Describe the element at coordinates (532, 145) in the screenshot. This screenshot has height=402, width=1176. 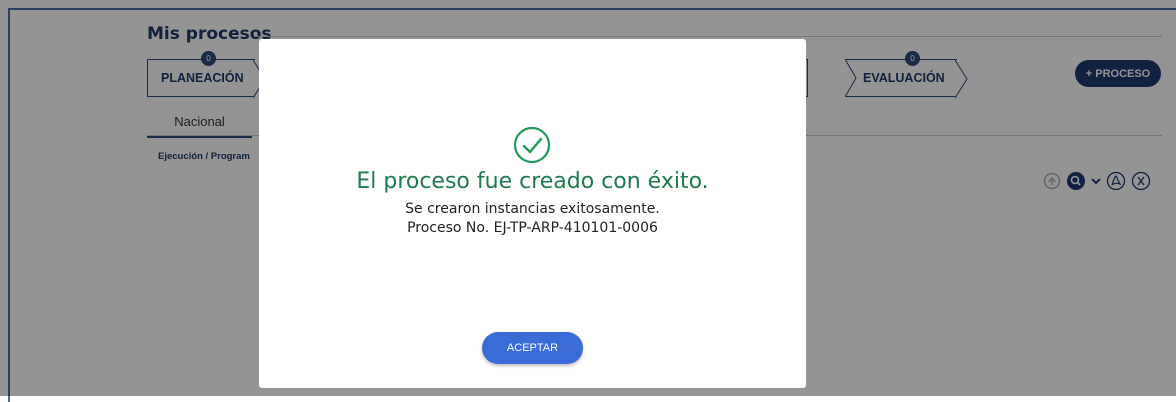
I see `check-circle-icon` at that location.